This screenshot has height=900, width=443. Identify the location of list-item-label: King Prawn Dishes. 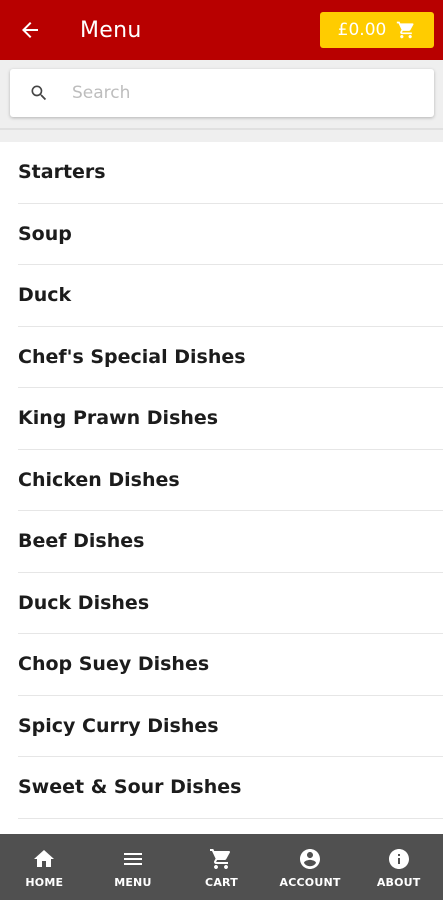
(118, 418).